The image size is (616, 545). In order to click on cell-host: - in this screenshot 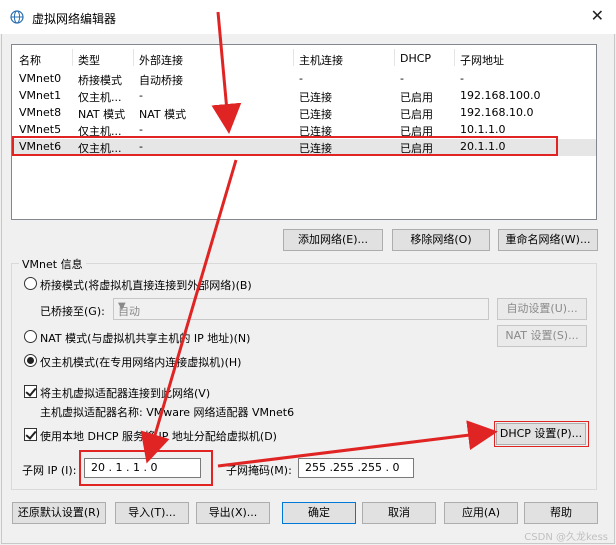, I will do `click(301, 78)`.